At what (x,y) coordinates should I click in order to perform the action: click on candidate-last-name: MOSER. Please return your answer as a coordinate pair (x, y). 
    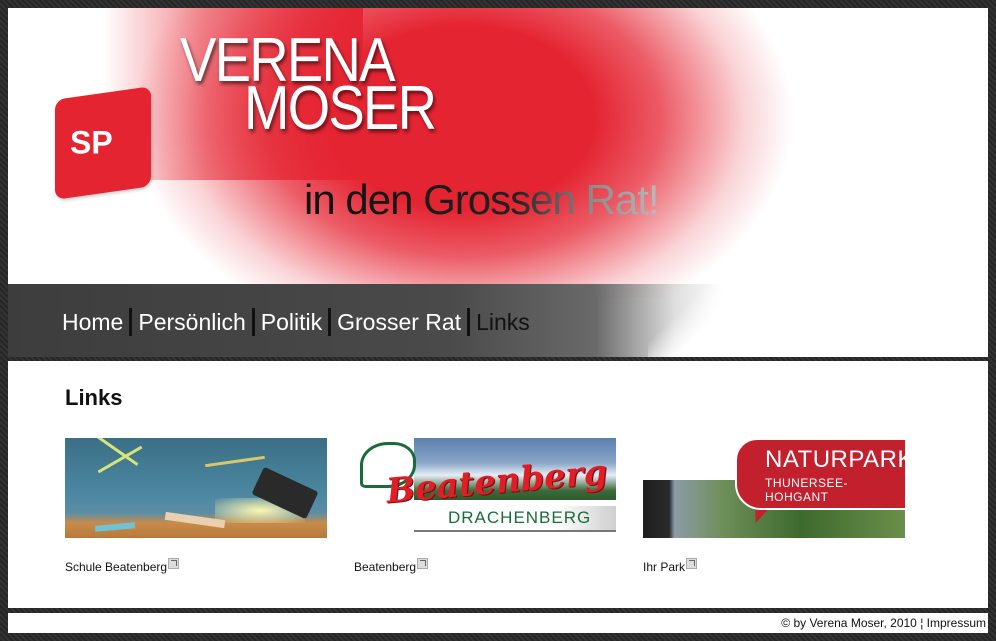
    Looking at the image, I should click on (340, 108).